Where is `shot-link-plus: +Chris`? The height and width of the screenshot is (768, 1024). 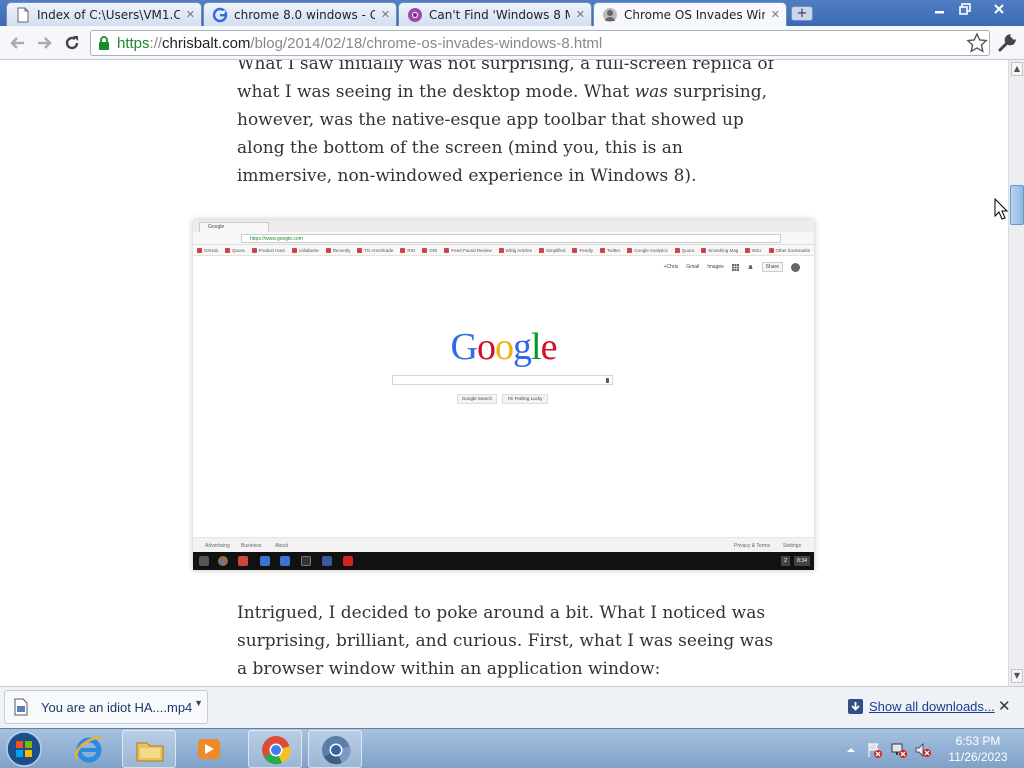 shot-link-plus: +Chris is located at coordinates (671, 267).